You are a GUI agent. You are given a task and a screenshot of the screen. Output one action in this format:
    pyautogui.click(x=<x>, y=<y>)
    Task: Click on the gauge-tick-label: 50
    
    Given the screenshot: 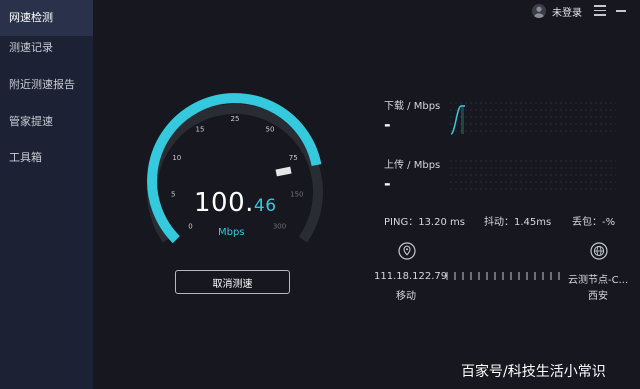 What is the action you would take?
    pyautogui.click(x=270, y=130)
    